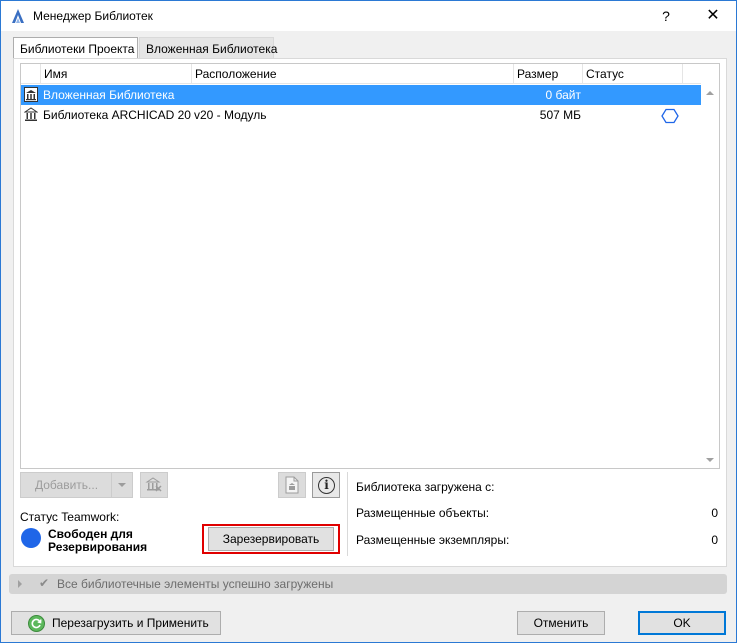  I want to click on placed-instances-label: Размещенные экземпляры:, so click(433, 540).